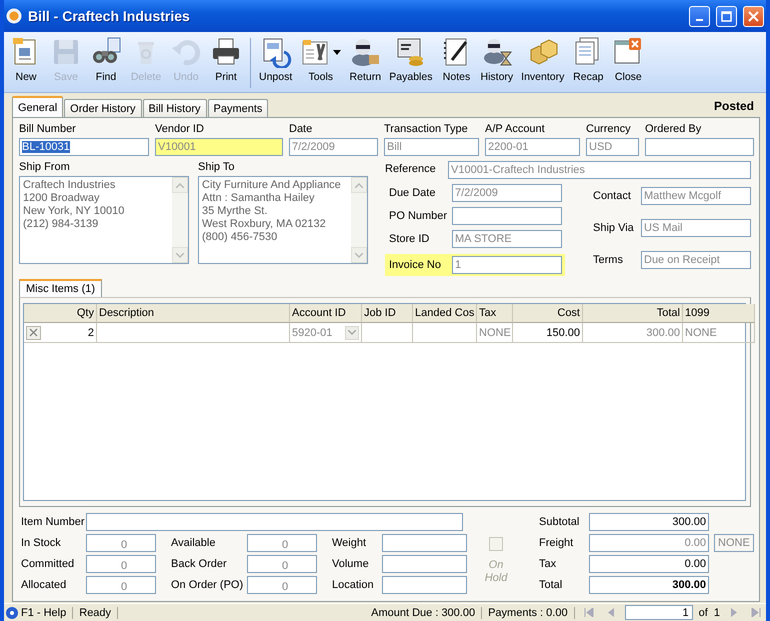  What do you see at coordinates (272, 185) in the screenshot?
I see `address-line: City Furniture And Appliance` at bounding box center [272, 185].